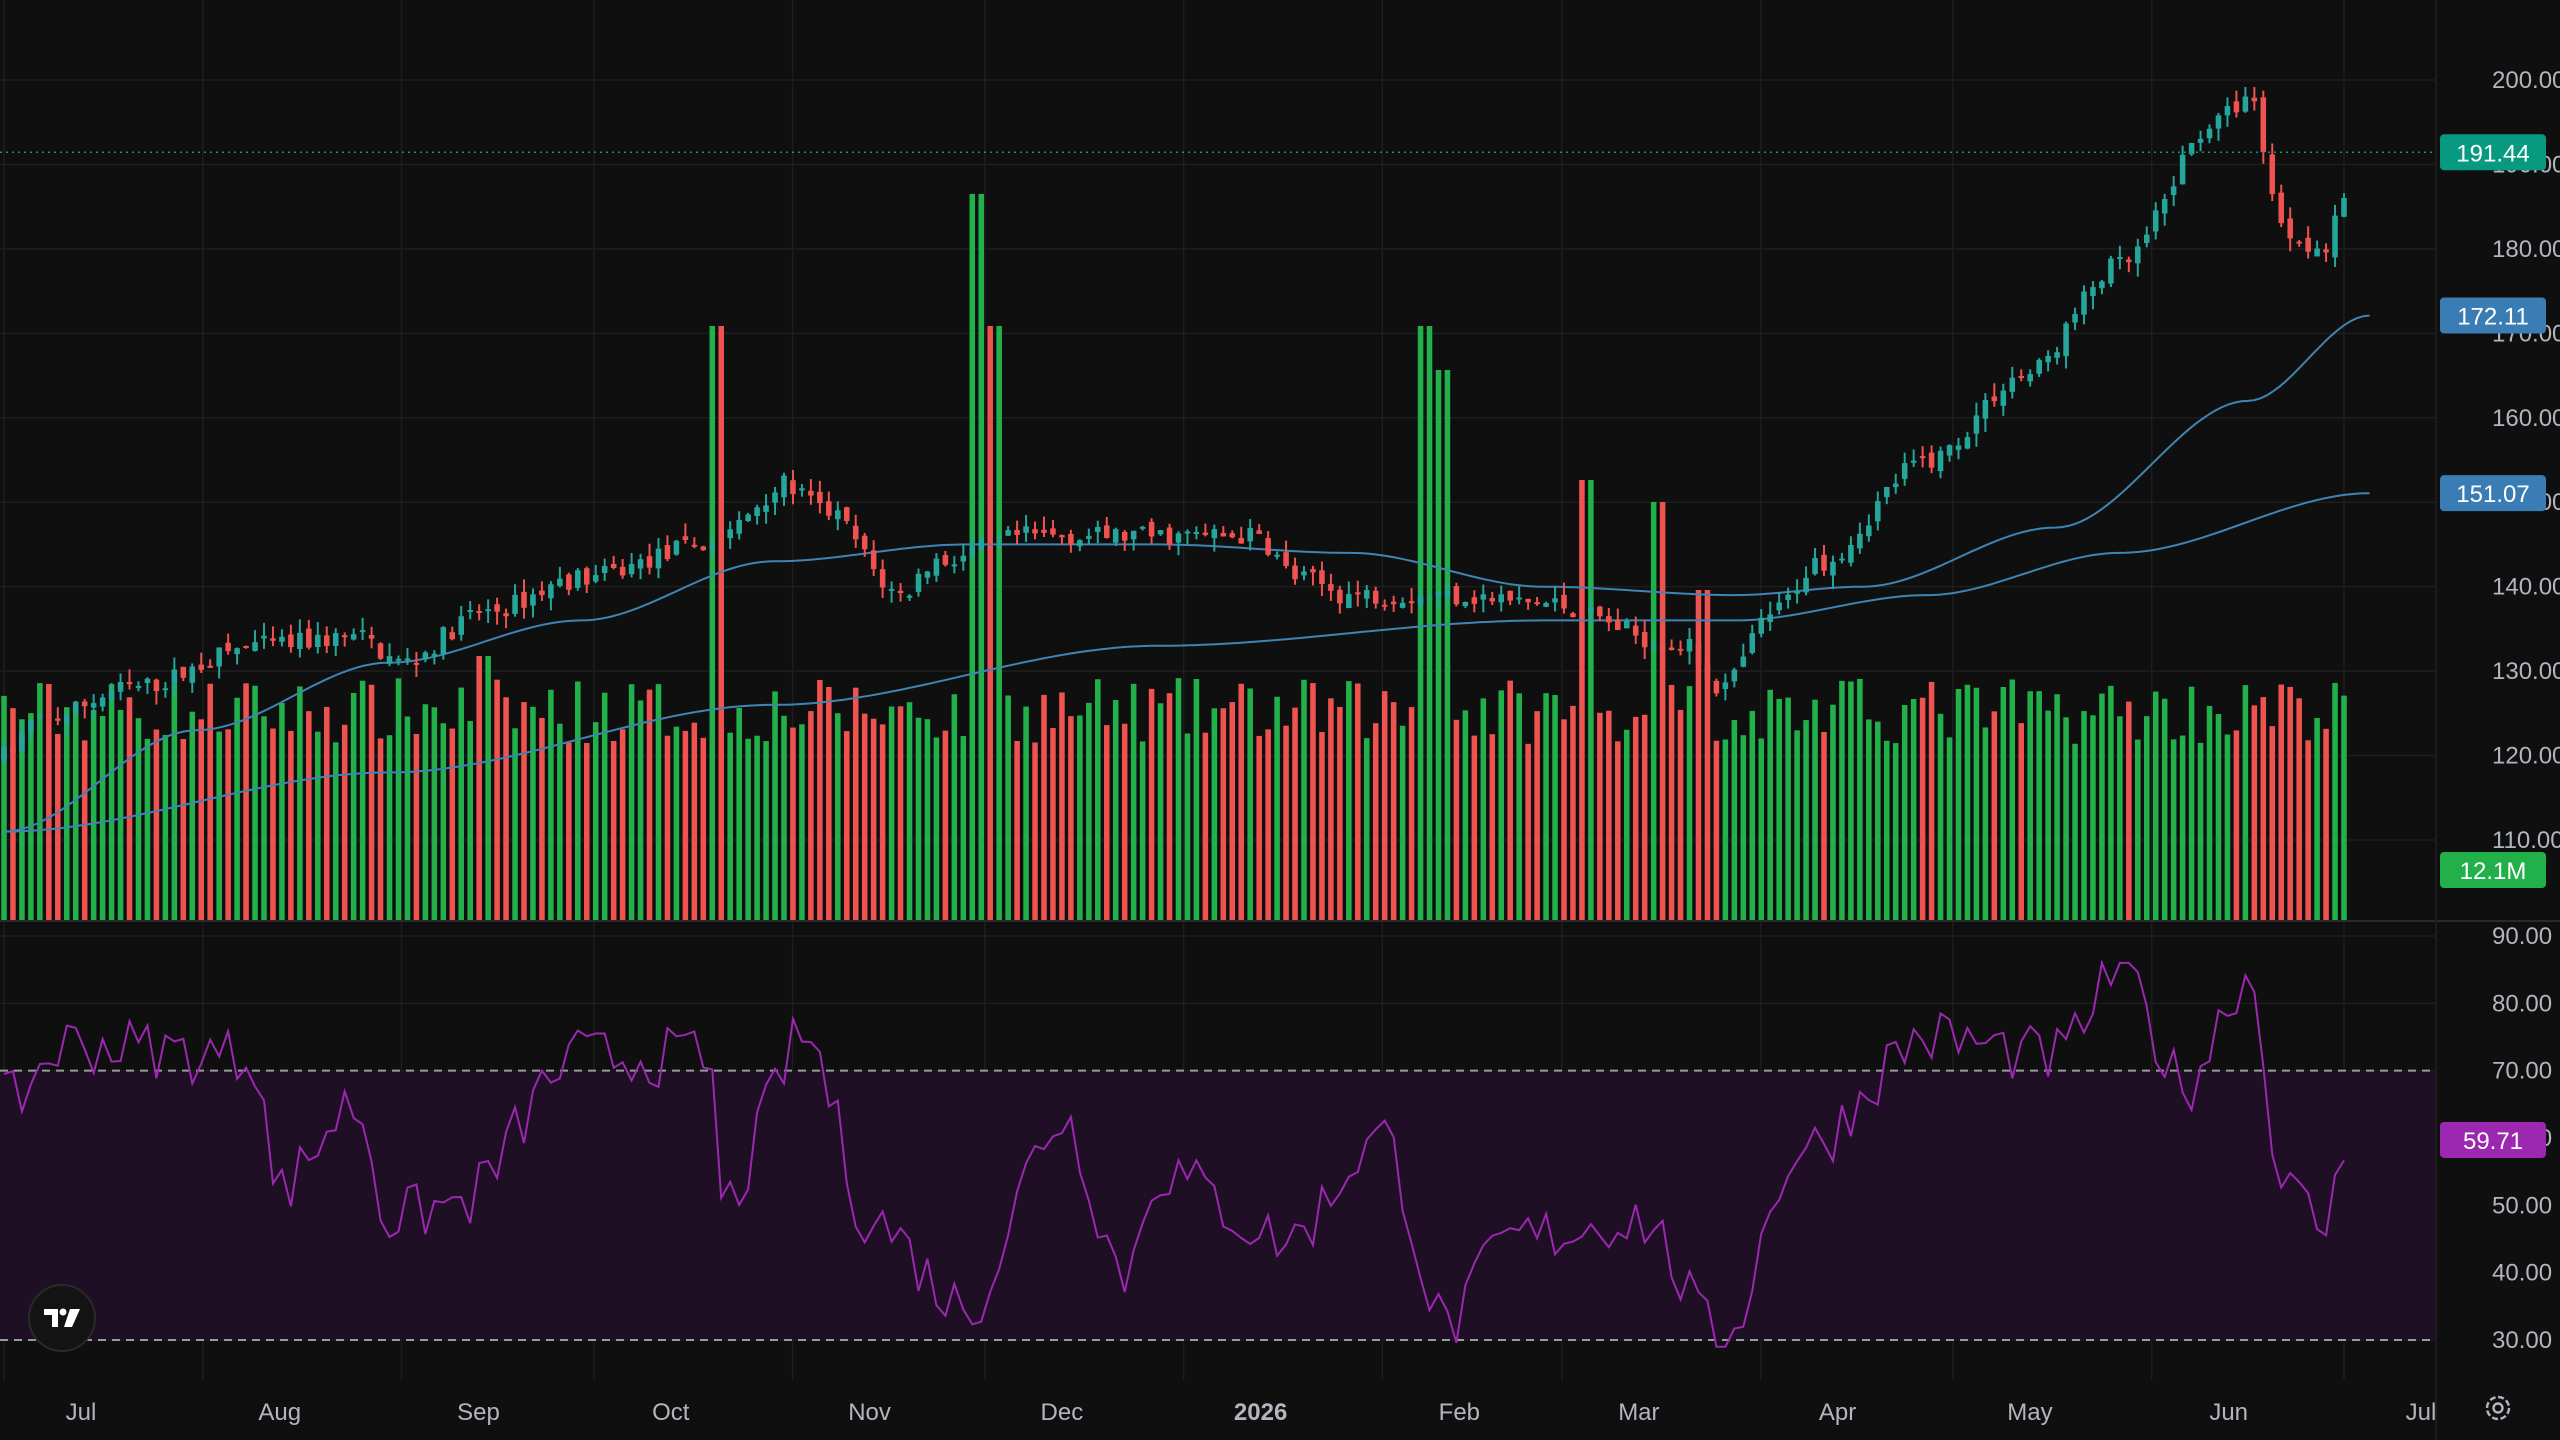  I want to click on tradingview-logo-icon, so click(62, 1317).